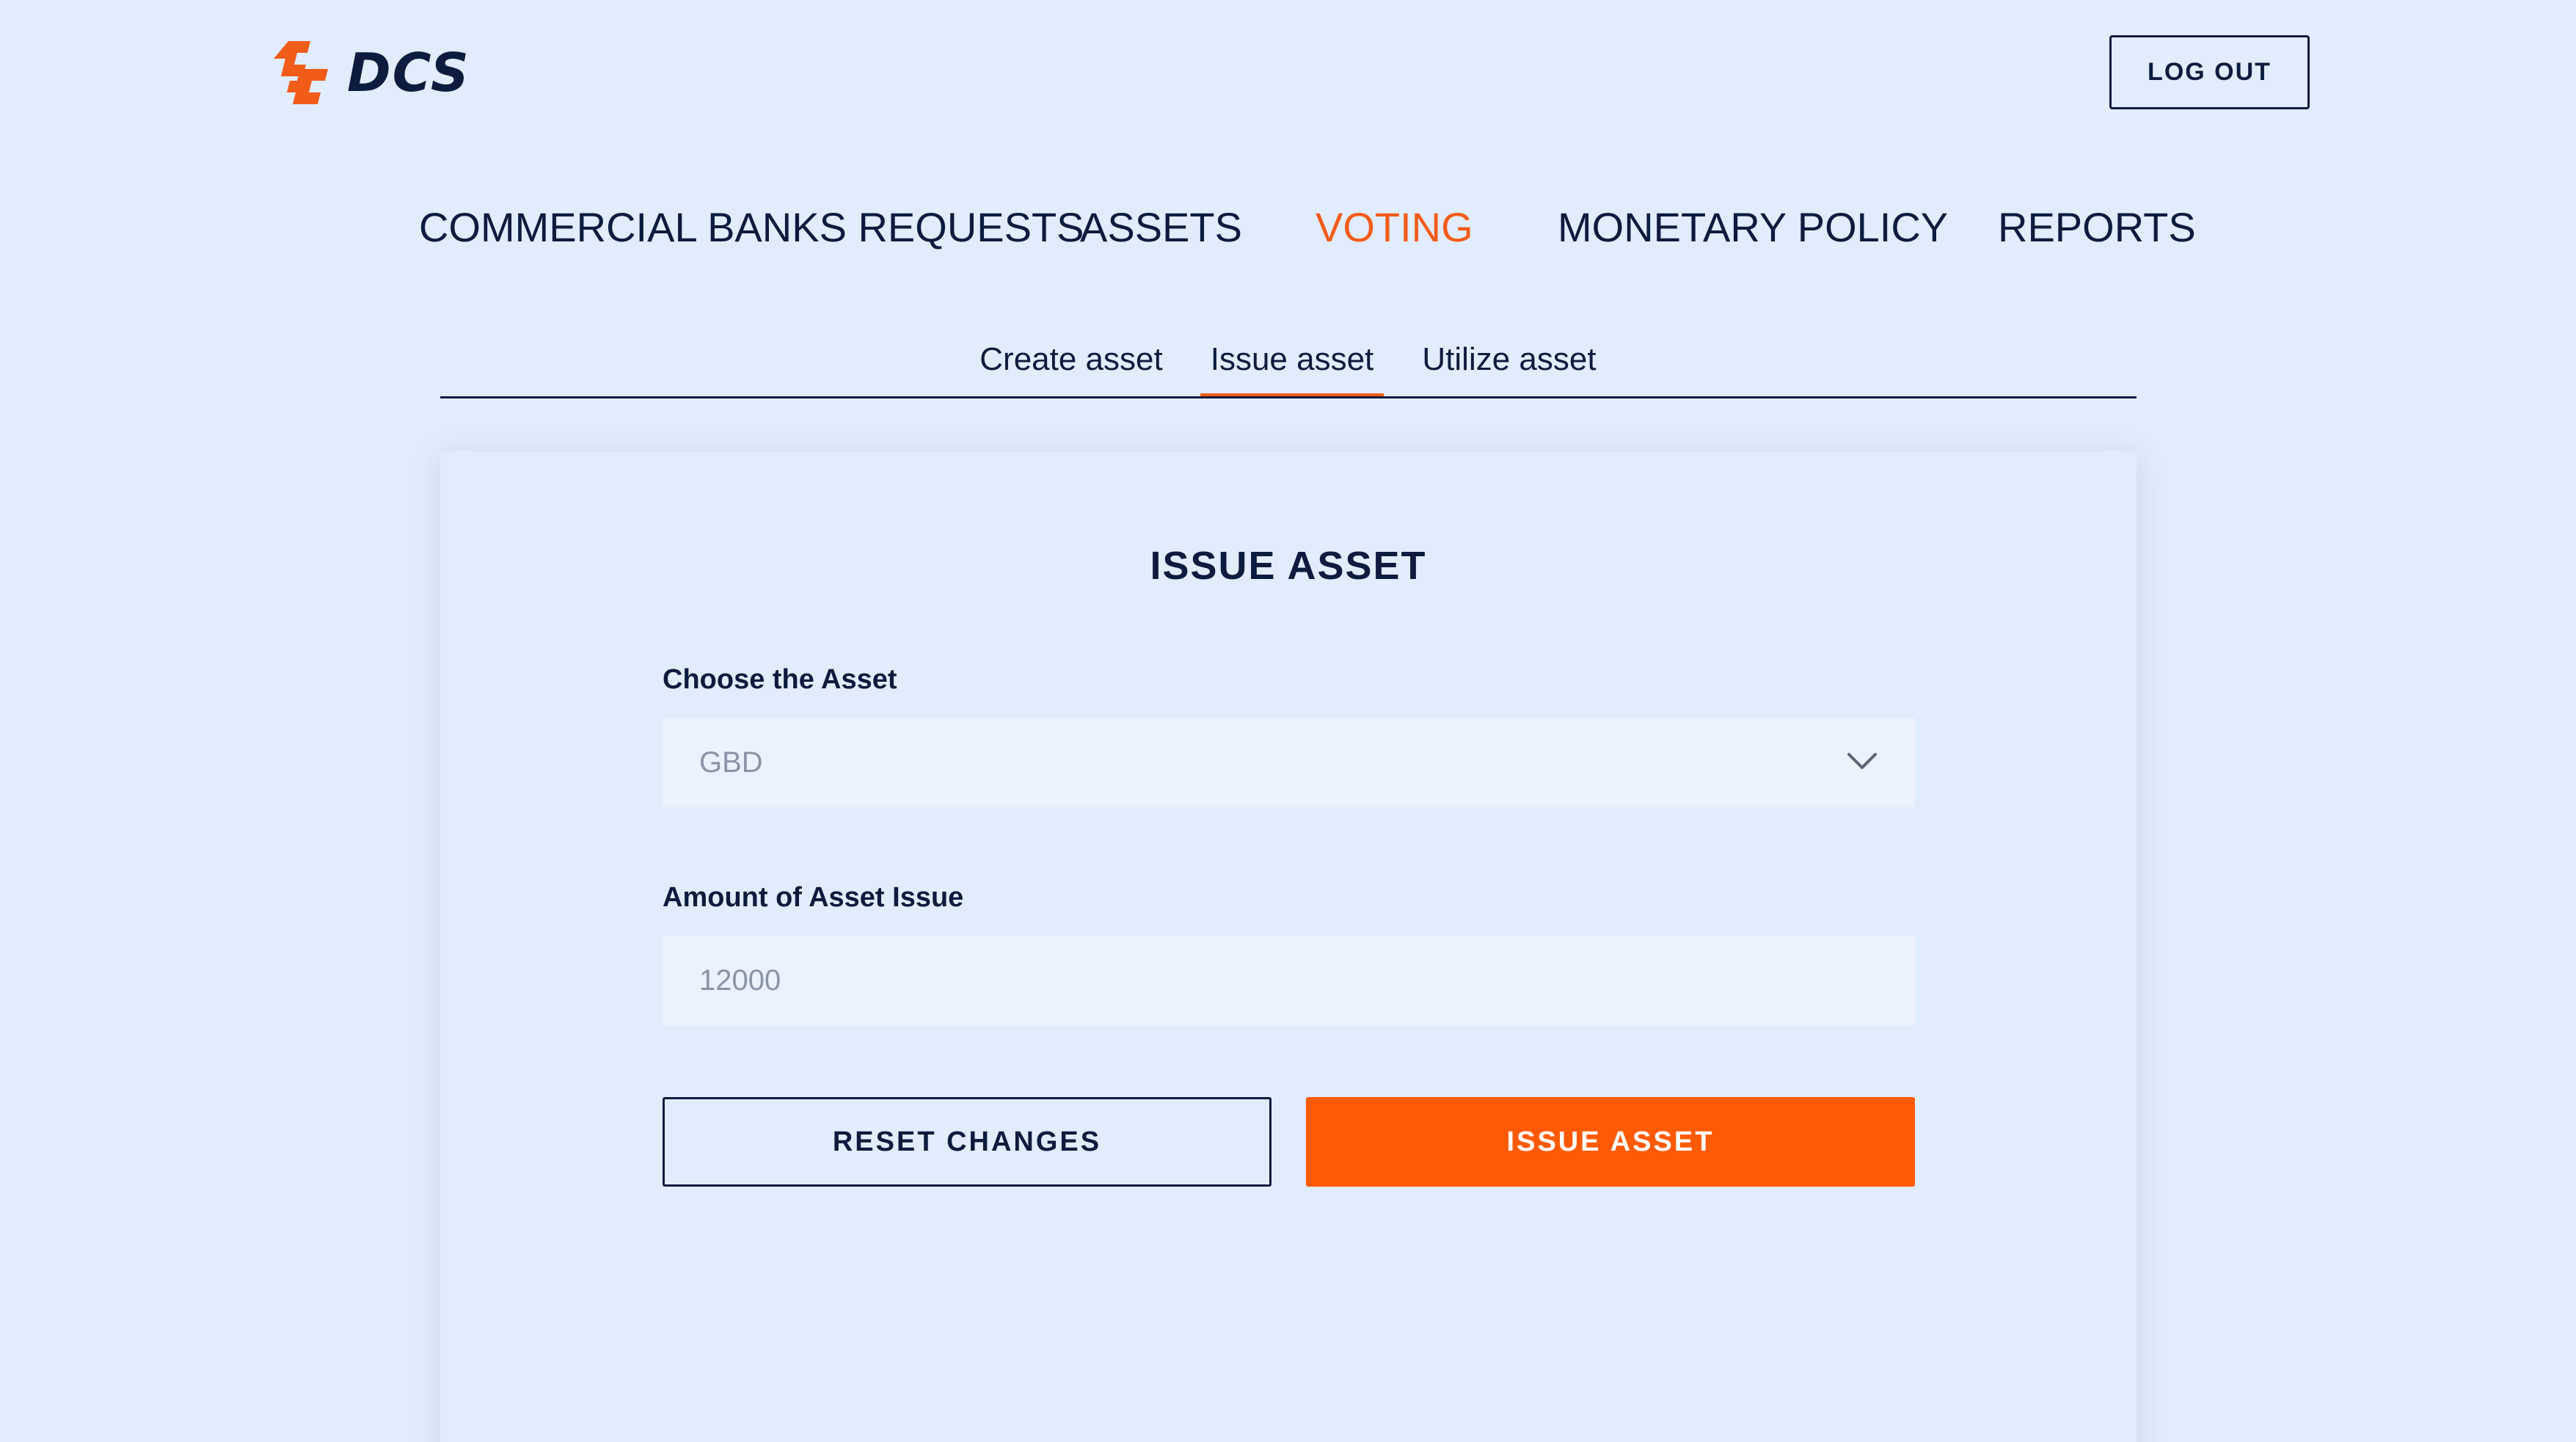 Image resolution: width=2576 pixels, height=1442 pixels. Describe the element at coordinates (2209, 72) in the screenshot. I see `logout-button: LOG OUT` at that location.